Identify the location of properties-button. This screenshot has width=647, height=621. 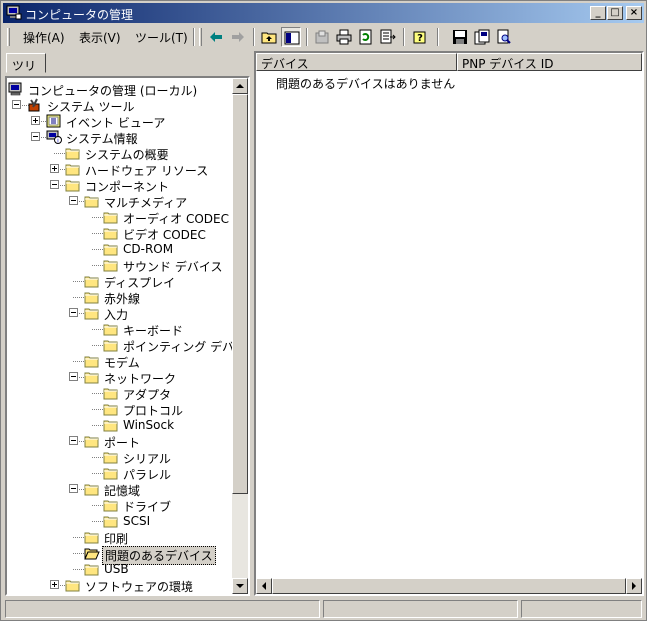
(322, 37).